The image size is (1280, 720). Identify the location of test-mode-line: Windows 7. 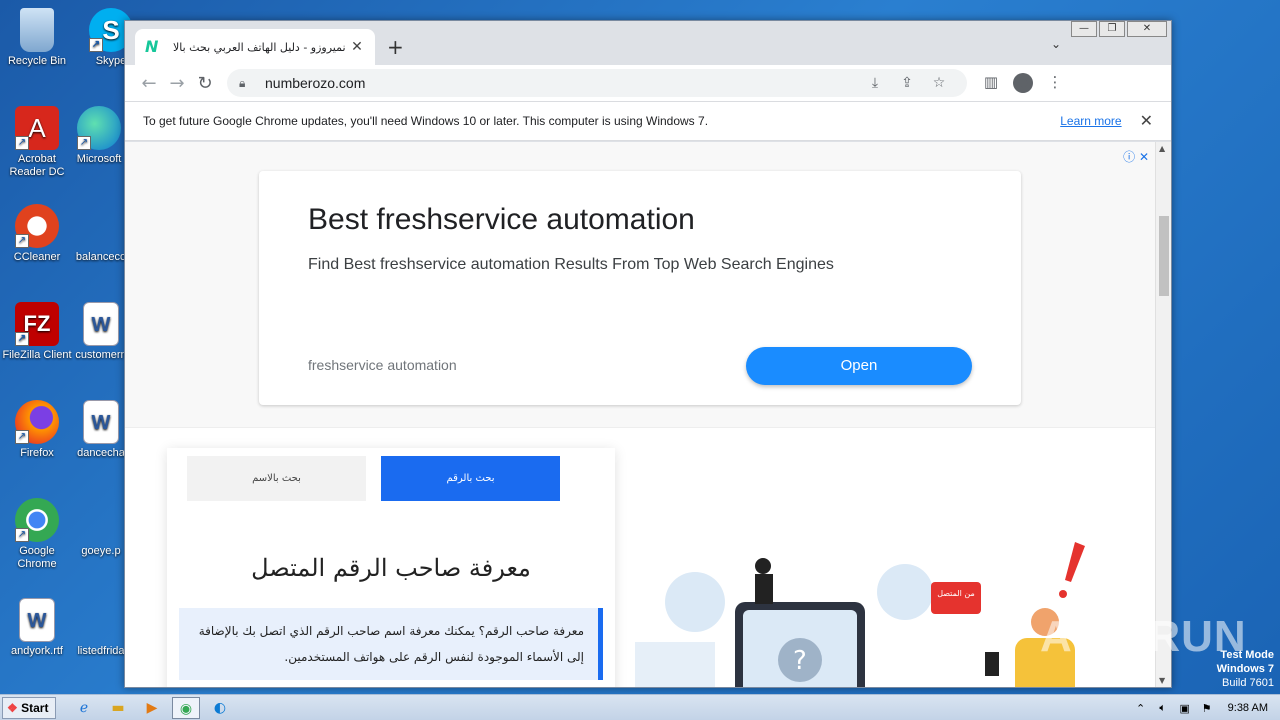
(1245, 669).